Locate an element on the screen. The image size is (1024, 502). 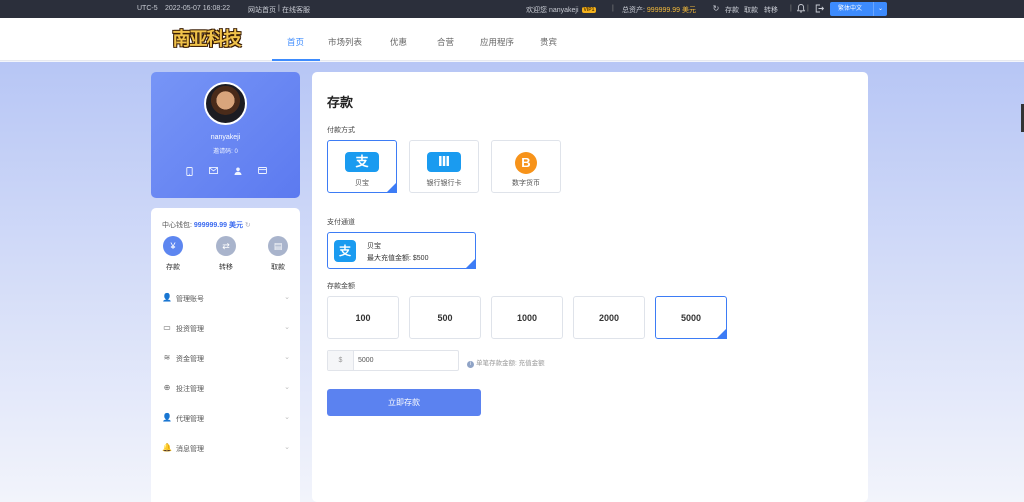
amount-input-group: $ is located at coordinates (393, 360).